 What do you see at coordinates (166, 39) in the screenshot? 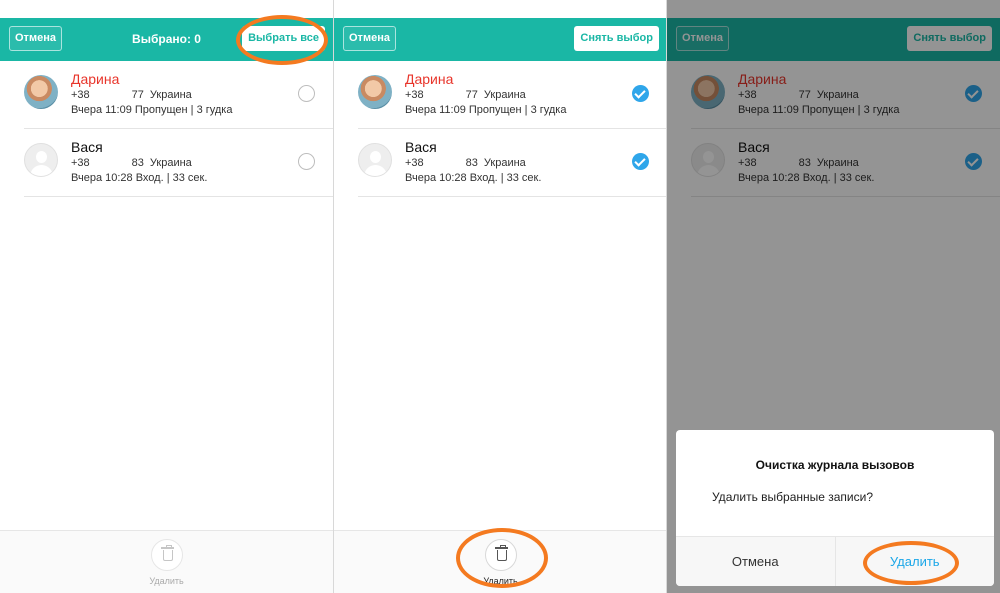
I see `app-bar: Отмена Выбрано: 0 Выбрать все` at bounding box center [166, 39].